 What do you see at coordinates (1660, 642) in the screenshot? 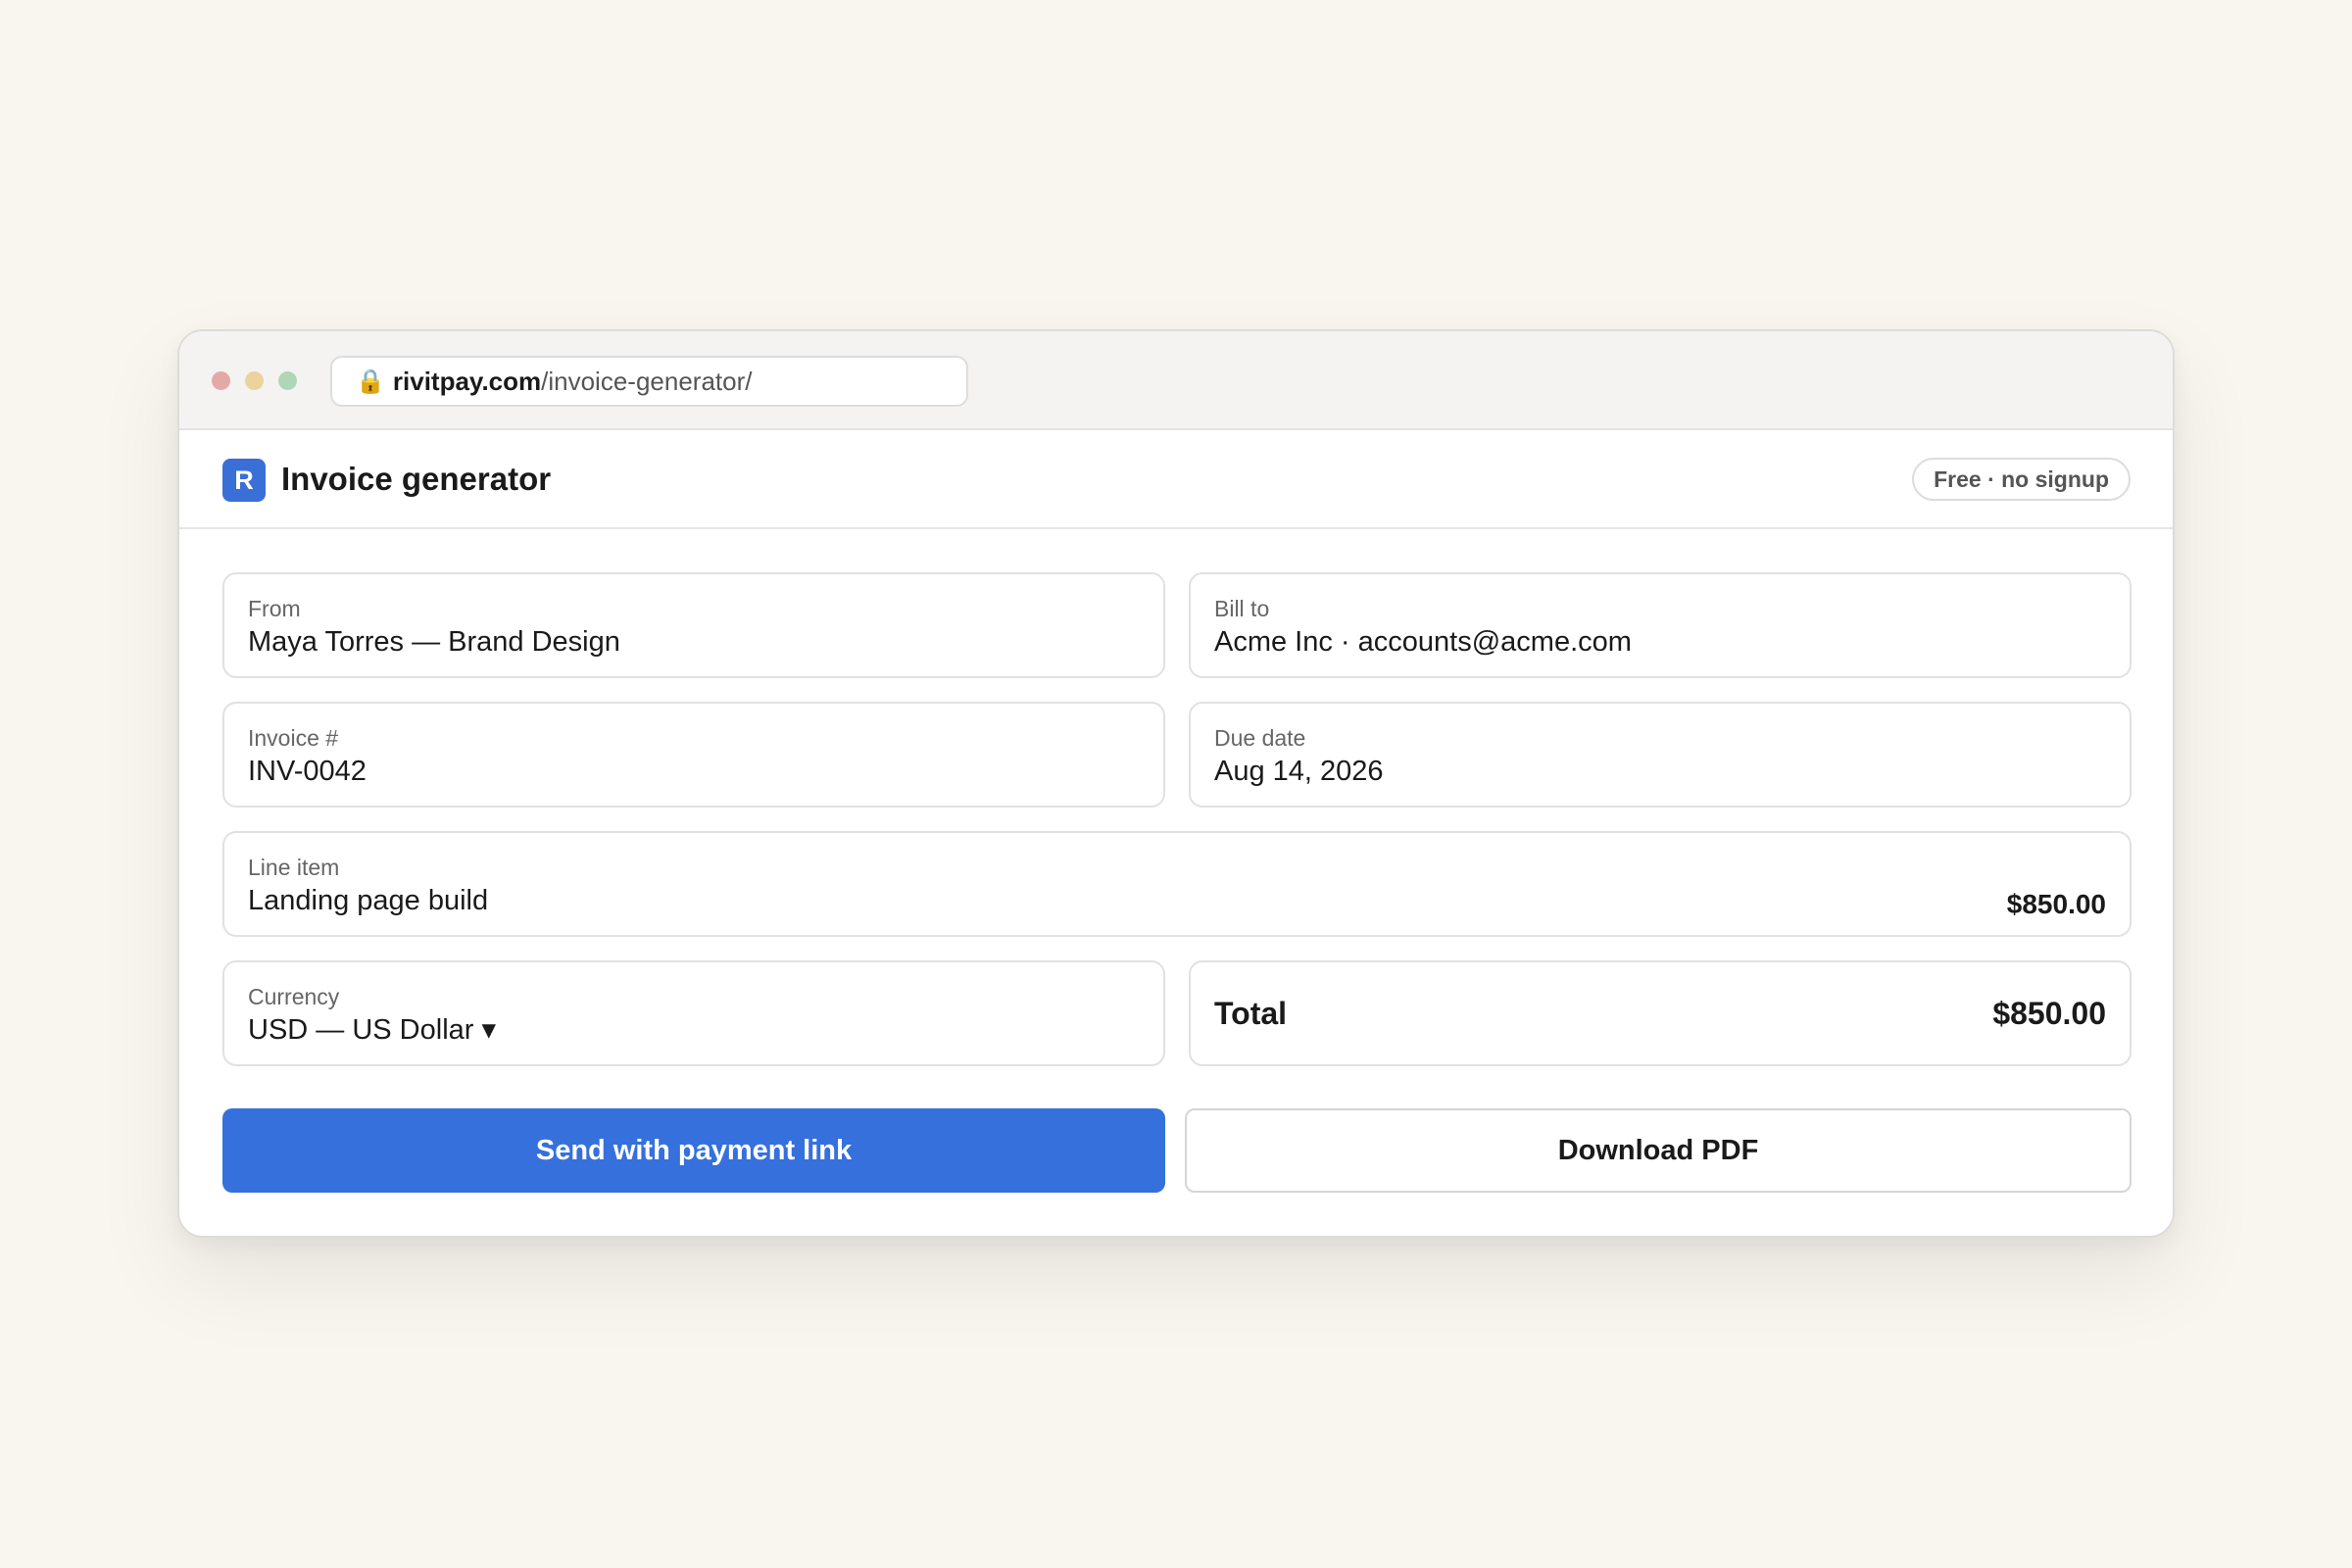
I see `bill-to-value: Acme Inc · accounts@acme.com` at bounding box center [1660, 642].